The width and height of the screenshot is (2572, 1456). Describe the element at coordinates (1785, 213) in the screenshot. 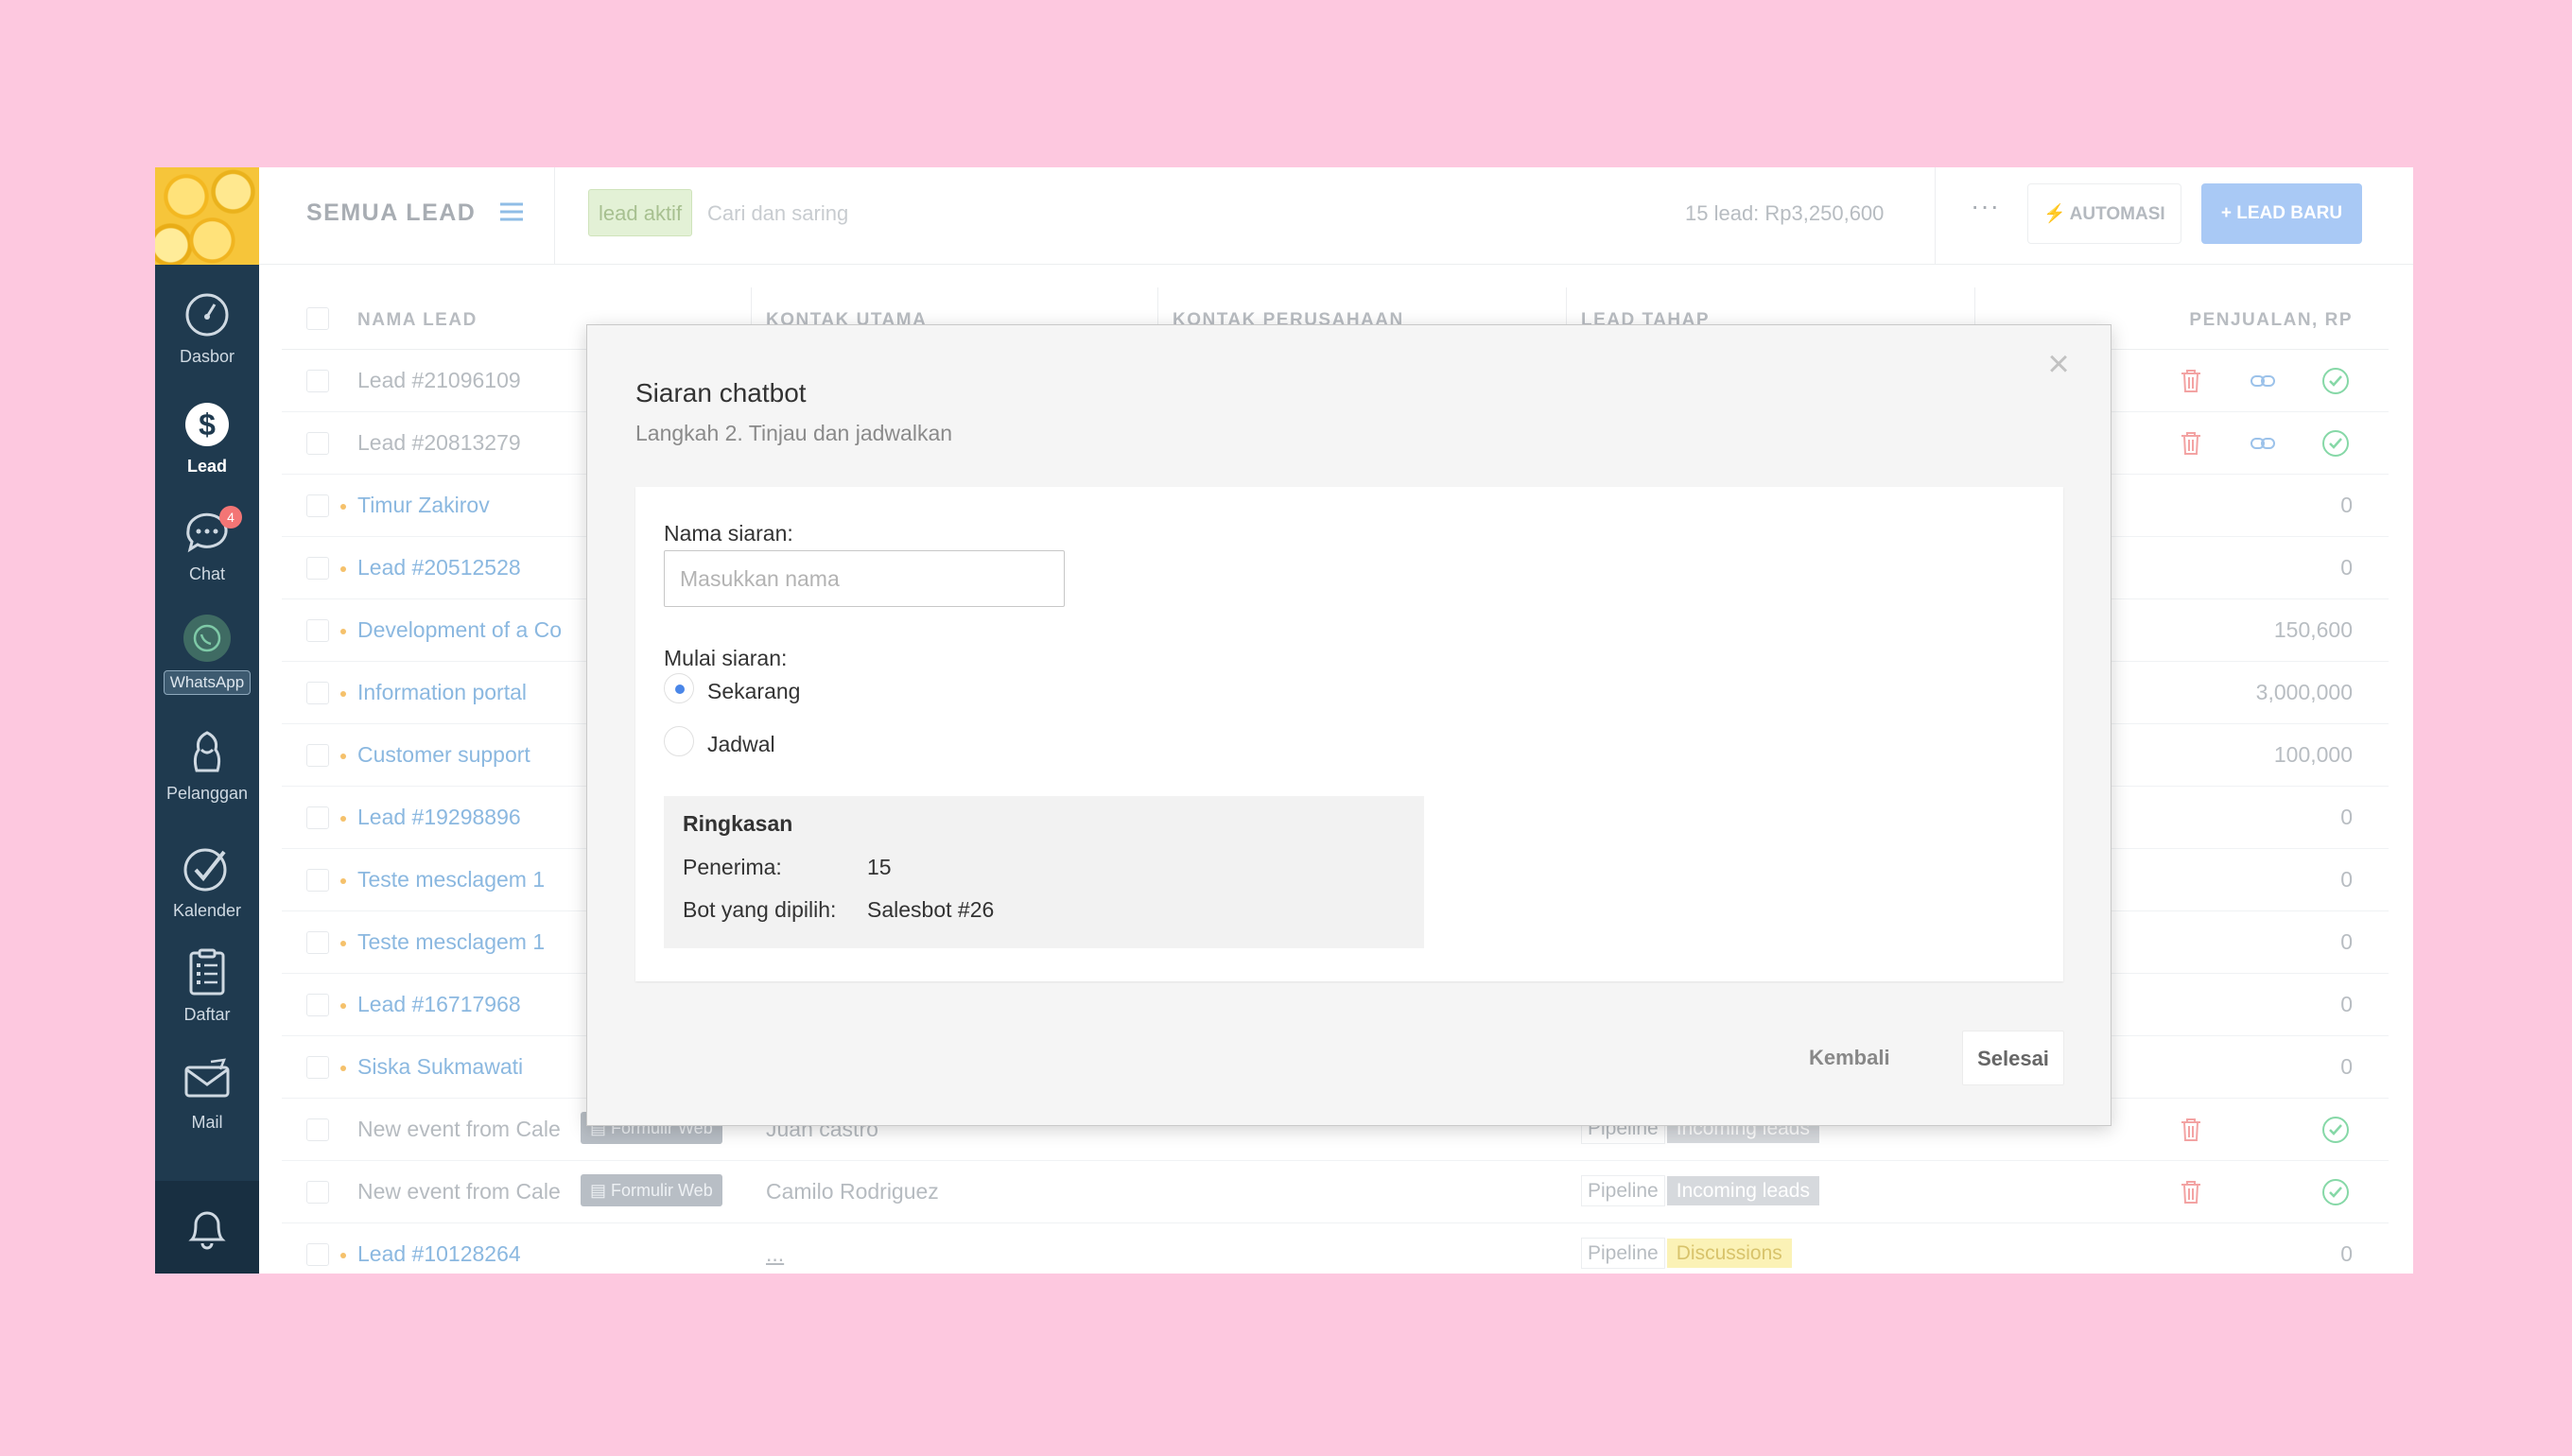

I see `lead-summary: 15 lead: Rp3,250,600` at that location.